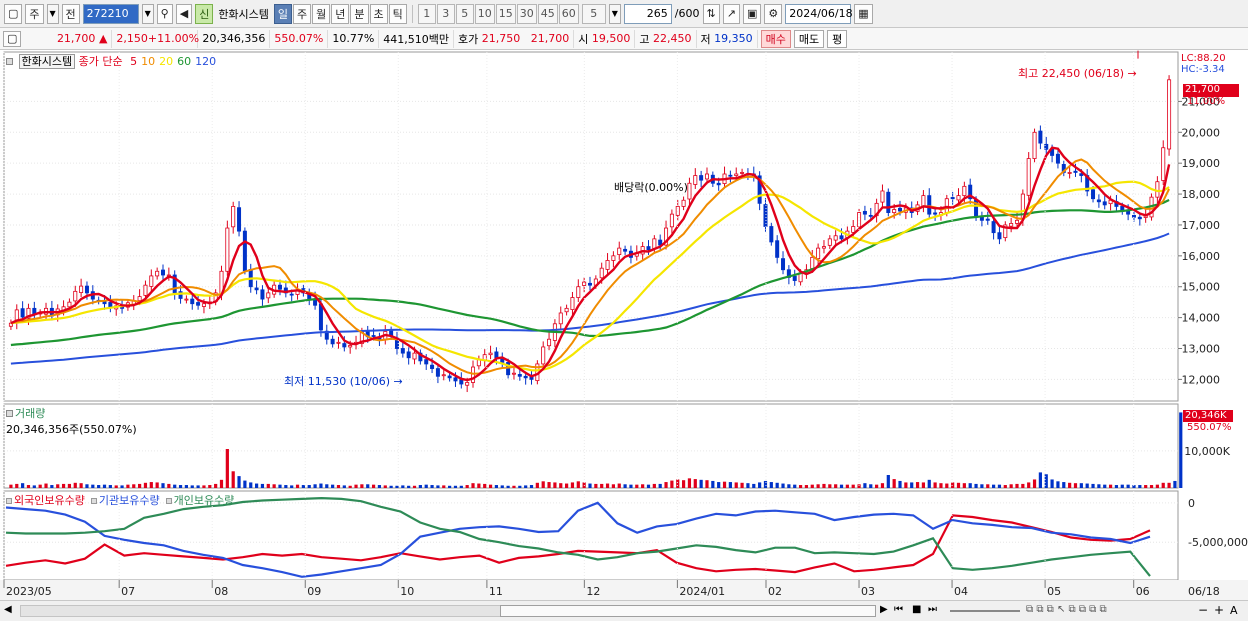  I want to click on save-icon: ▣, so click(752, 13).